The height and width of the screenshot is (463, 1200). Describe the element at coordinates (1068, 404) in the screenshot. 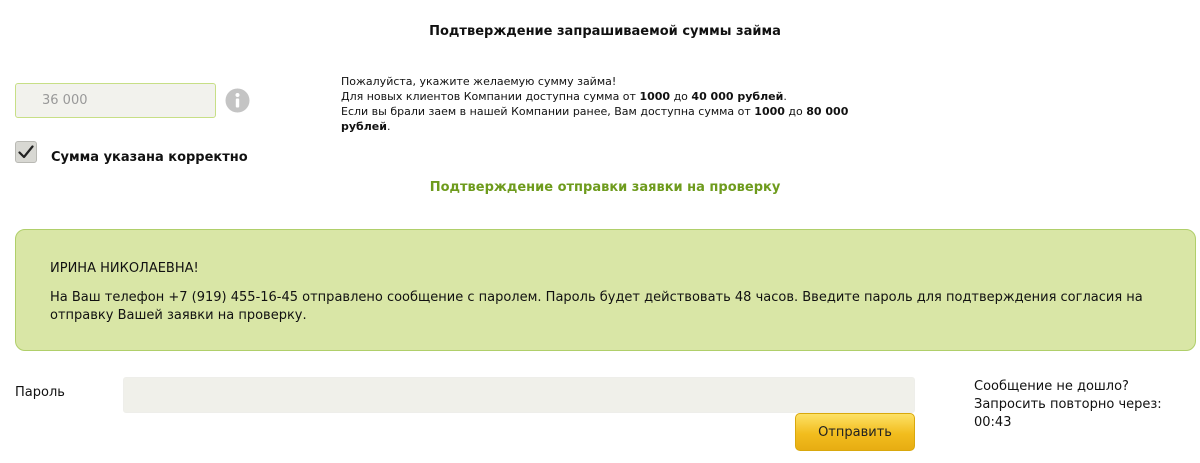

I see `resend-timer-label: Запросить повторно через:` at that location.